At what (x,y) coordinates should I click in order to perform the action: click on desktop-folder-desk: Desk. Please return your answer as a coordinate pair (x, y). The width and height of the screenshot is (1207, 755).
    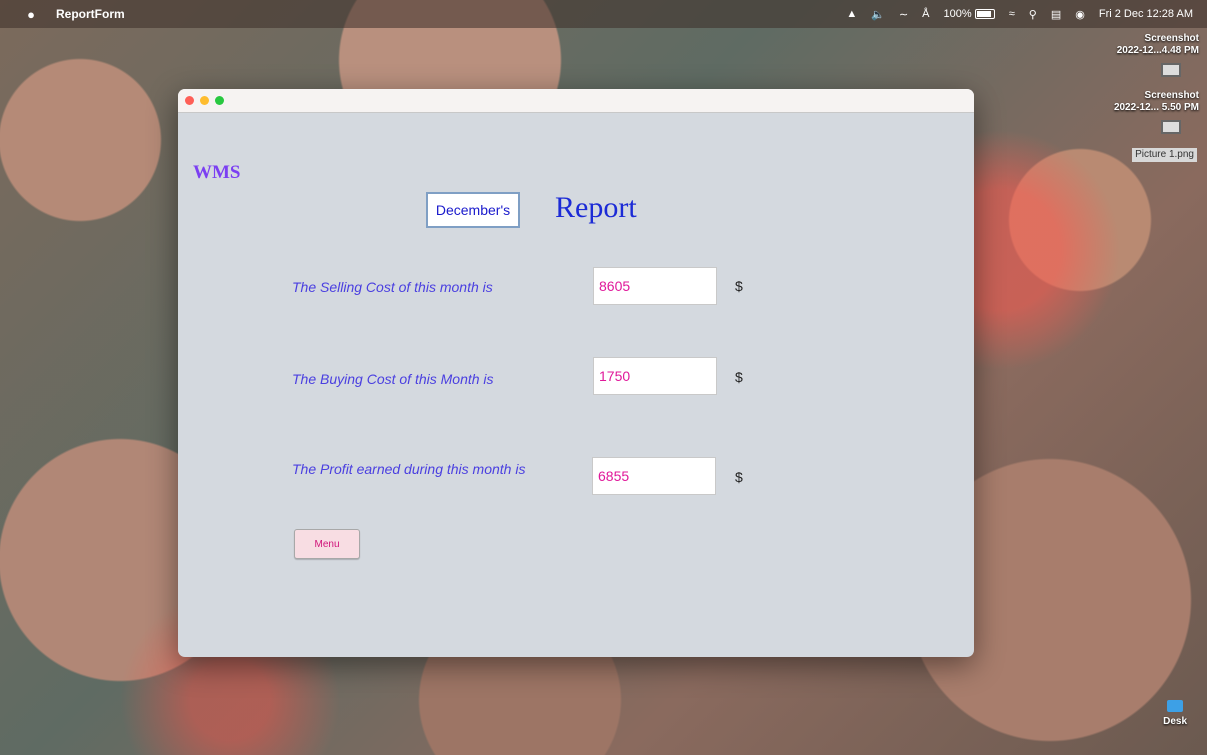
    Looking at the image, I should click on (1175, 713).